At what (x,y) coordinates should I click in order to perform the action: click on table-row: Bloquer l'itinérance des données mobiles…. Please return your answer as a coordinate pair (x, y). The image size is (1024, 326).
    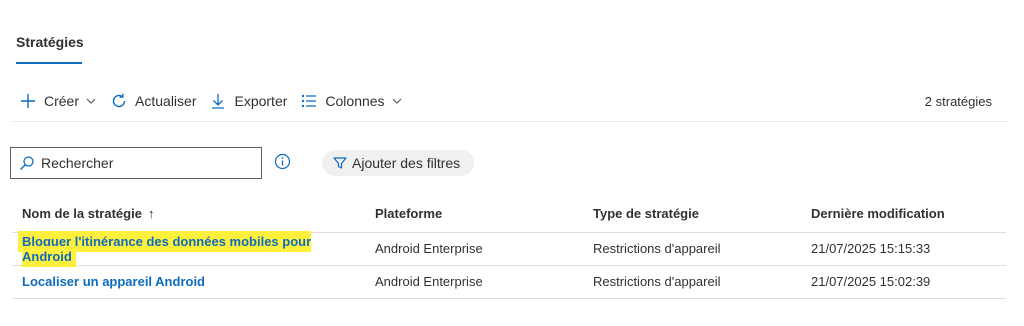
    Looking at the image, I should click on (509, 248).